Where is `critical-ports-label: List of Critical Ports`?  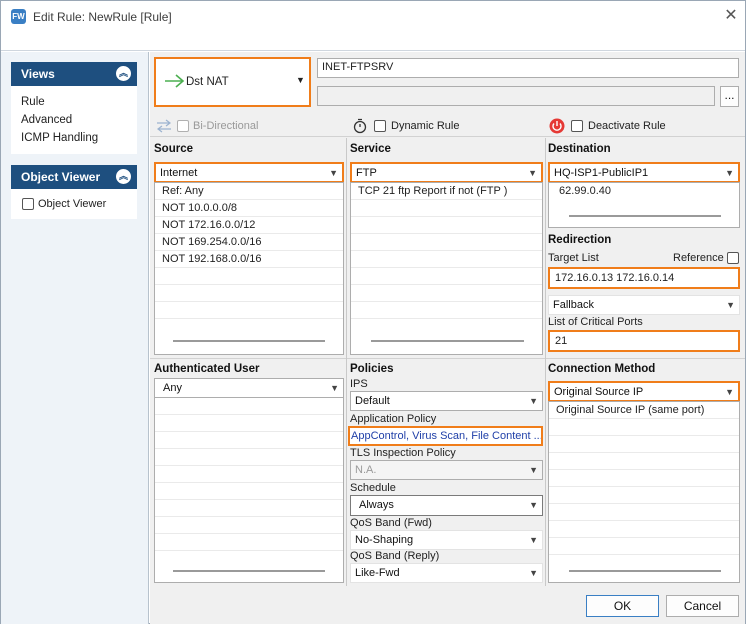 critical-ports-label: List of Critical Ports is located at coordinates (595, 322).